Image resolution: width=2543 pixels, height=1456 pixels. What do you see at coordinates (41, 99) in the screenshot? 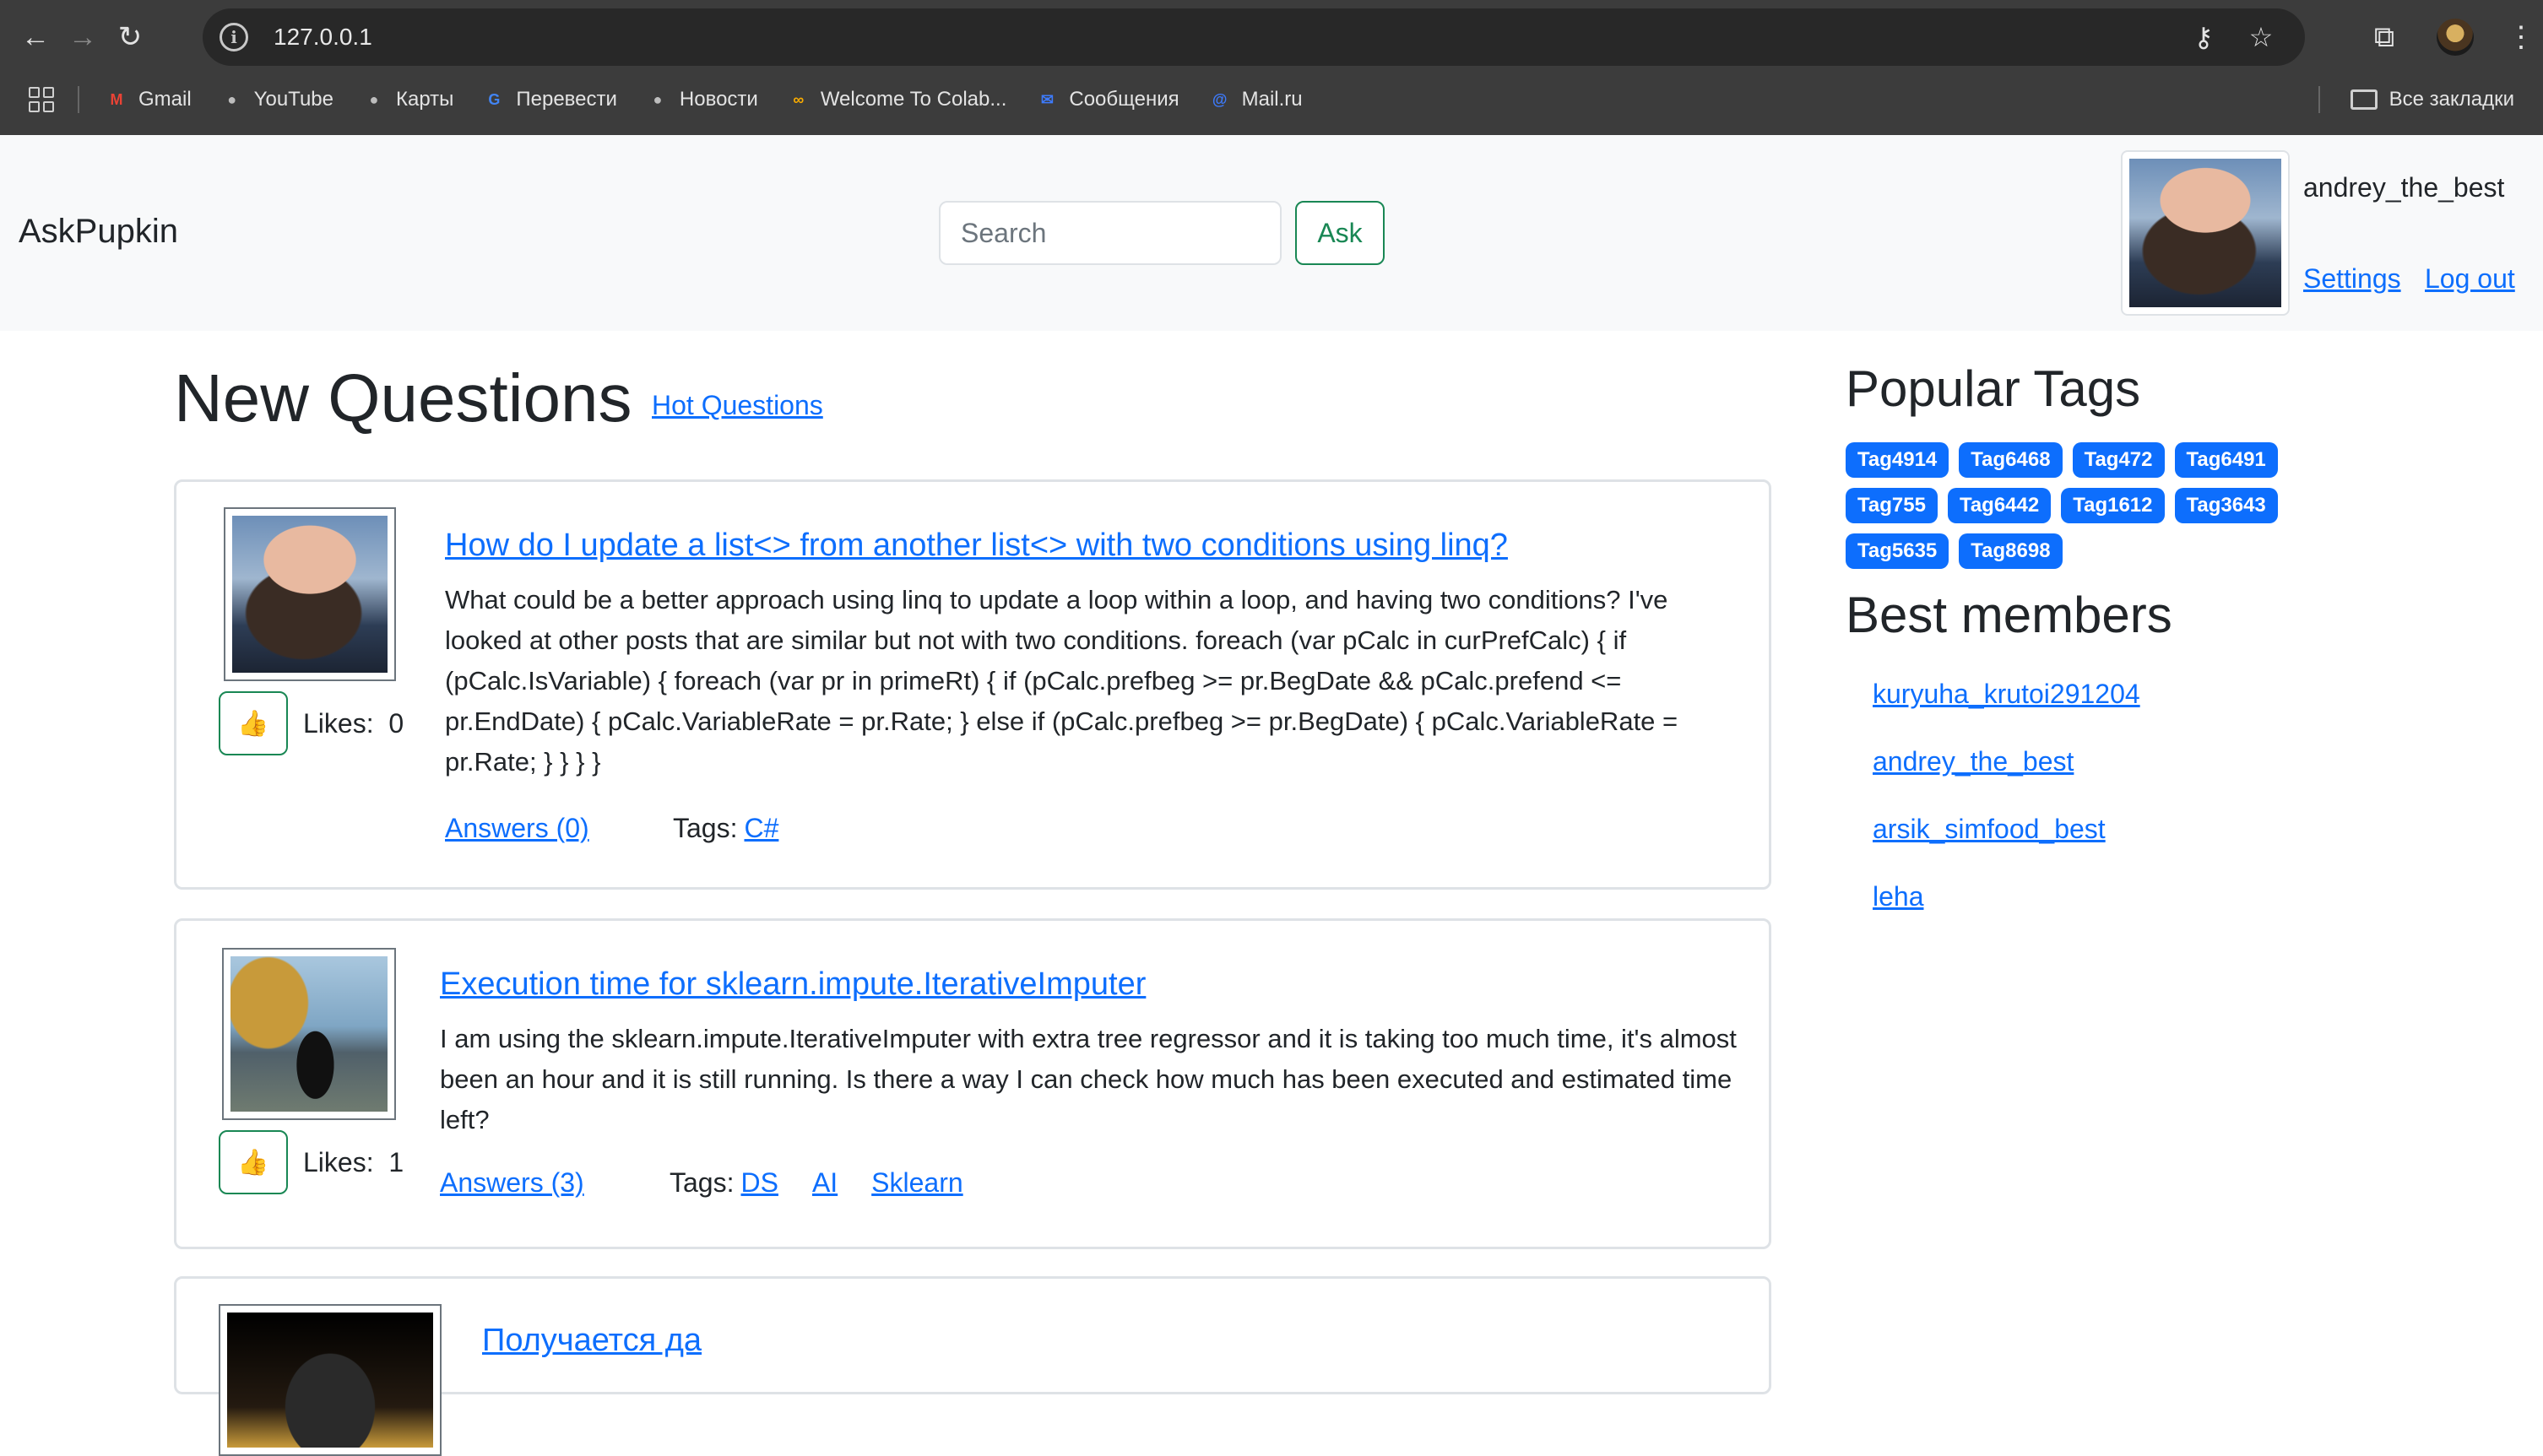
I see `apps-grid-icon` at bounding box center [41, 99].